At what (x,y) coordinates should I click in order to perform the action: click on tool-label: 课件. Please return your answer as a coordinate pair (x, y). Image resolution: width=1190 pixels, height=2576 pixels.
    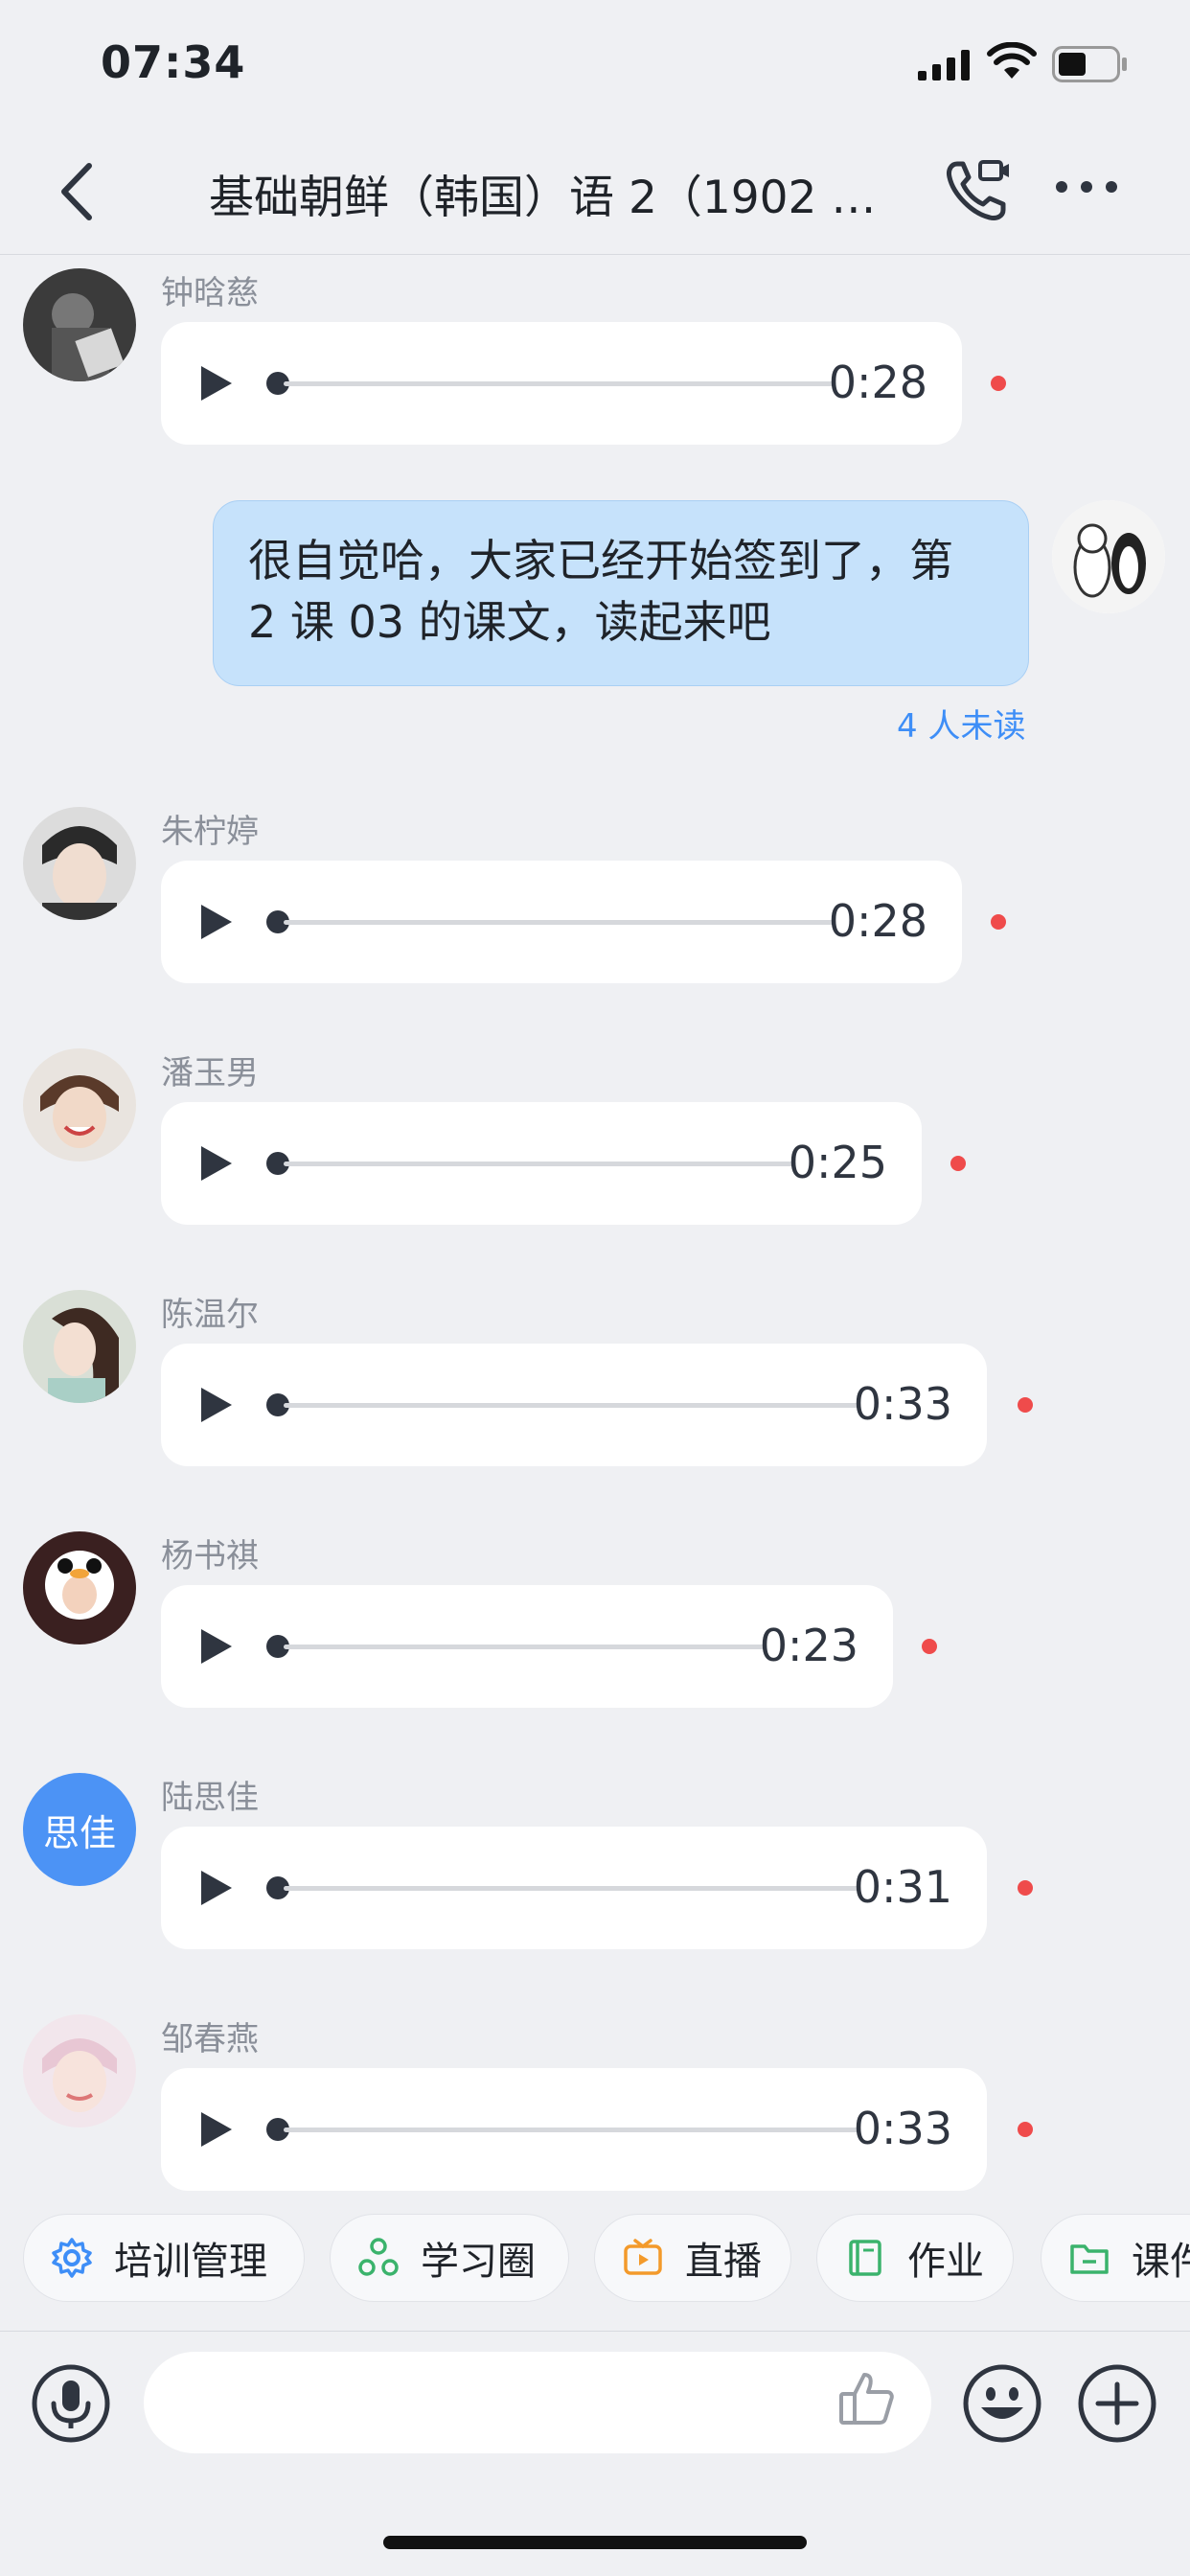
    Looking at the image, I should click on (1161, 2262).